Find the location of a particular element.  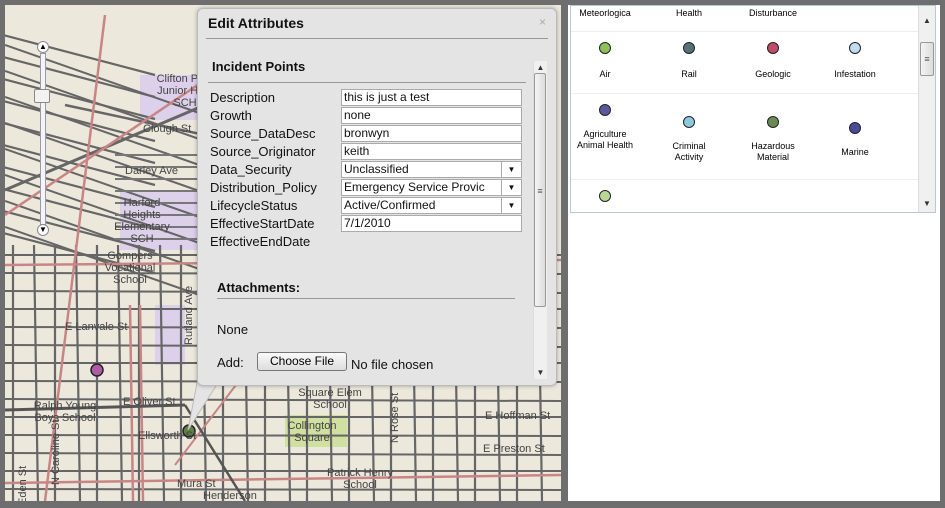

field-select: Emergency Service Provic ▼ is located at coordinates (431, 187).